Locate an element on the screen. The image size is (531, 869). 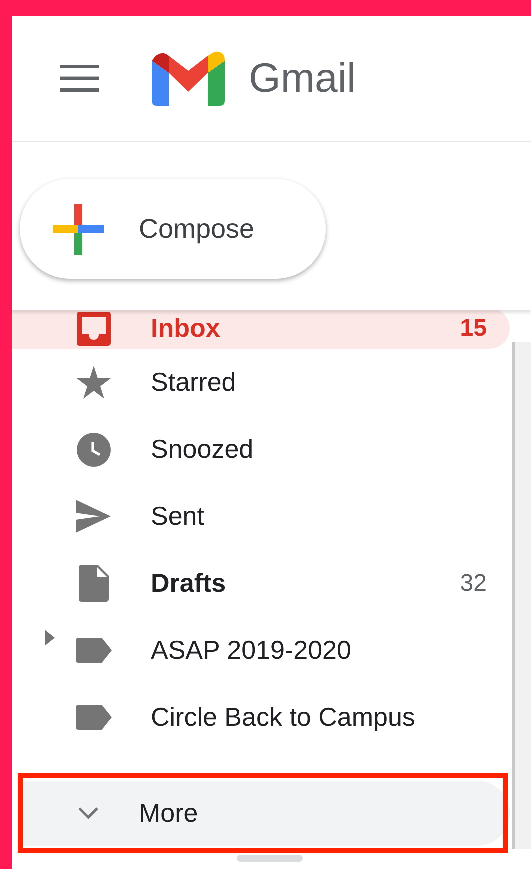
nav-item: Starred is located at coordinates (261, 382).